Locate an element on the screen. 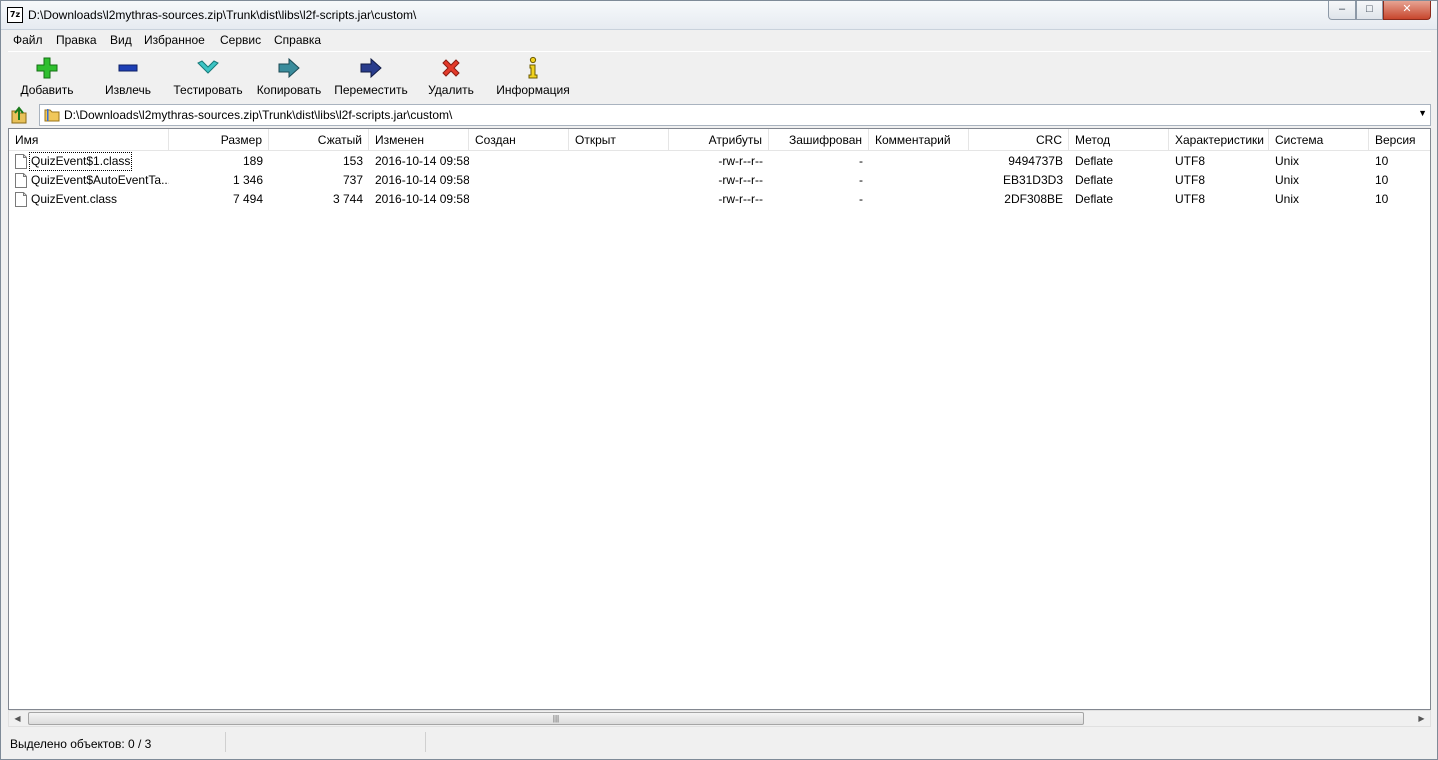  folder-icon is located at coordinates (52, 115).